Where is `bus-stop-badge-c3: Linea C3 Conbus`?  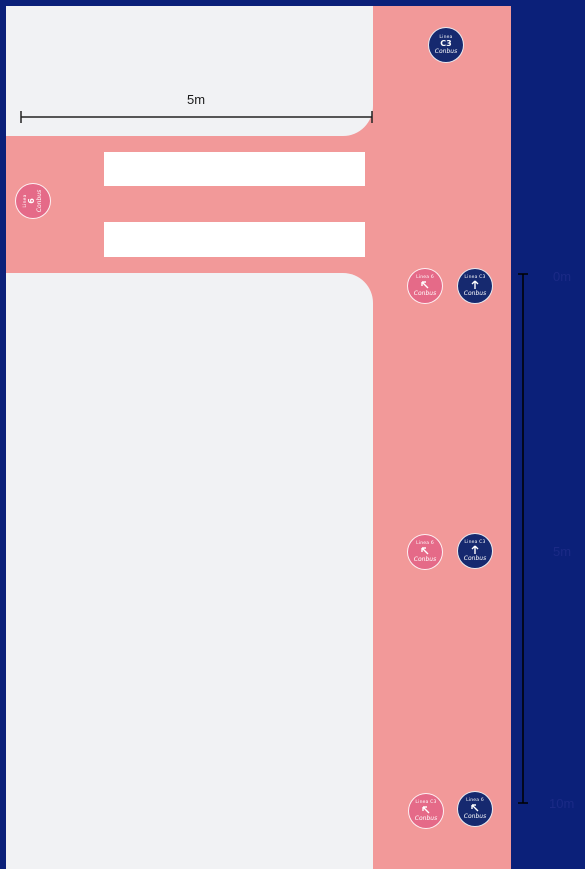 bus-stop-badge-c3: Linea C3 Conbus is located at coordinates (446, 45).